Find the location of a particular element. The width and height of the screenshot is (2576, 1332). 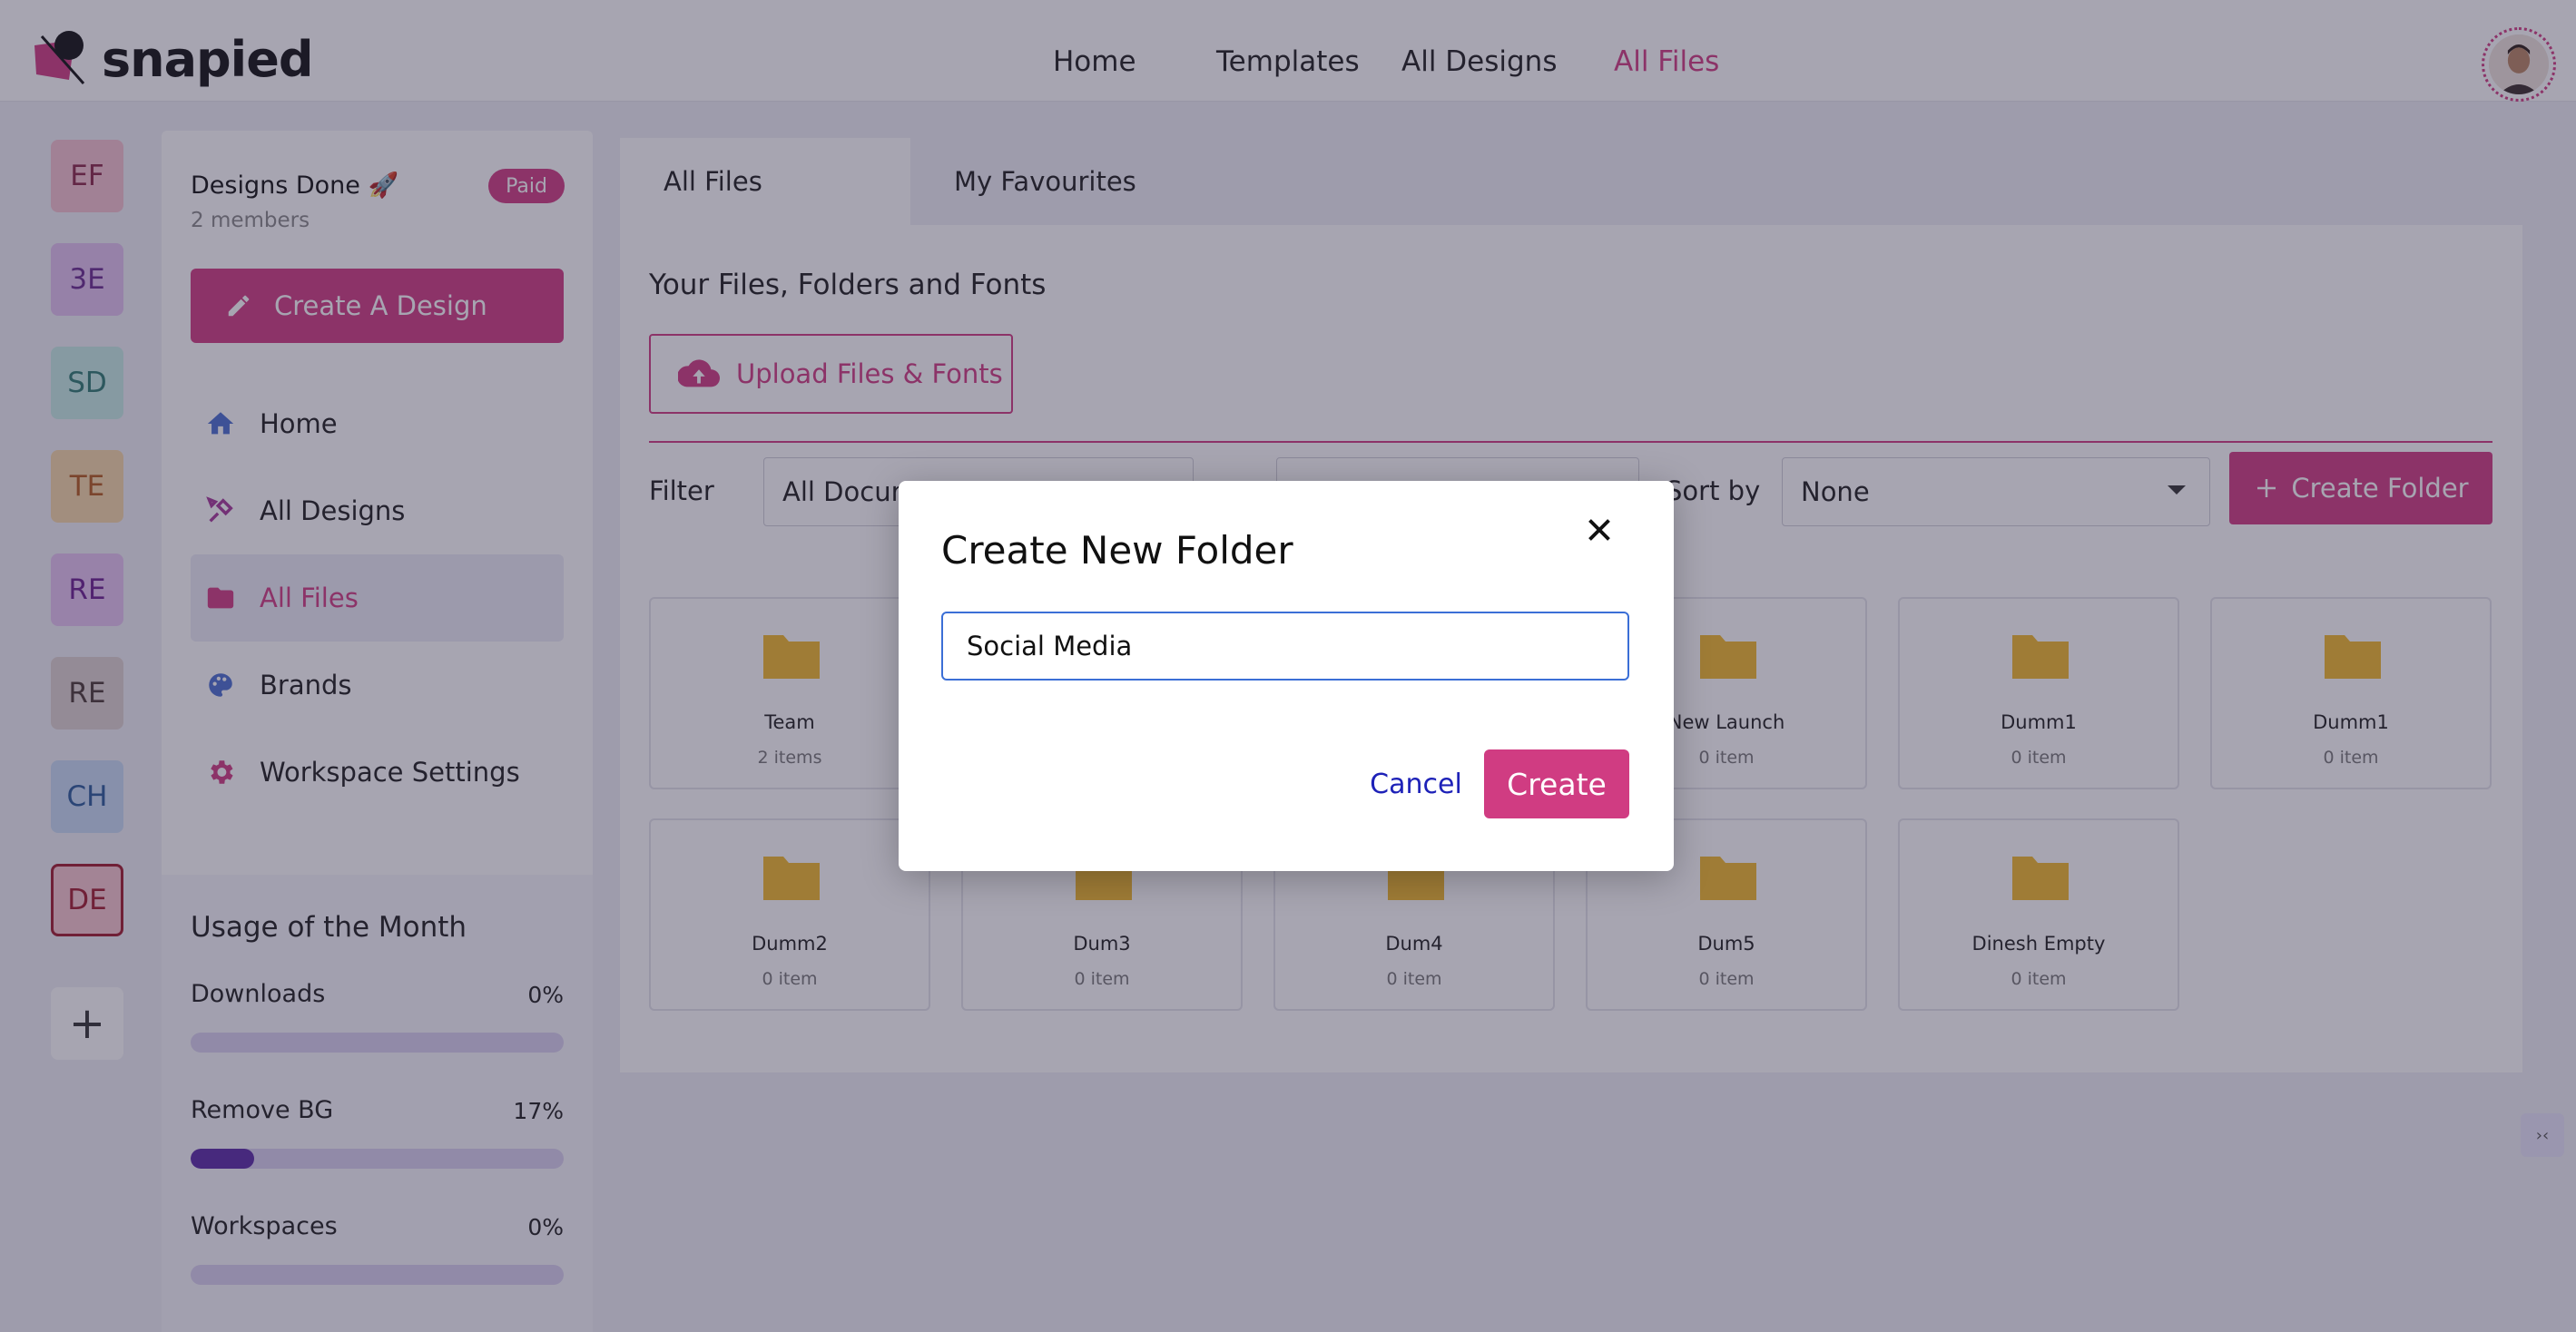

create-folder-dialog: Create New Folder Cancel Create is located at coordinates (1286, 676).